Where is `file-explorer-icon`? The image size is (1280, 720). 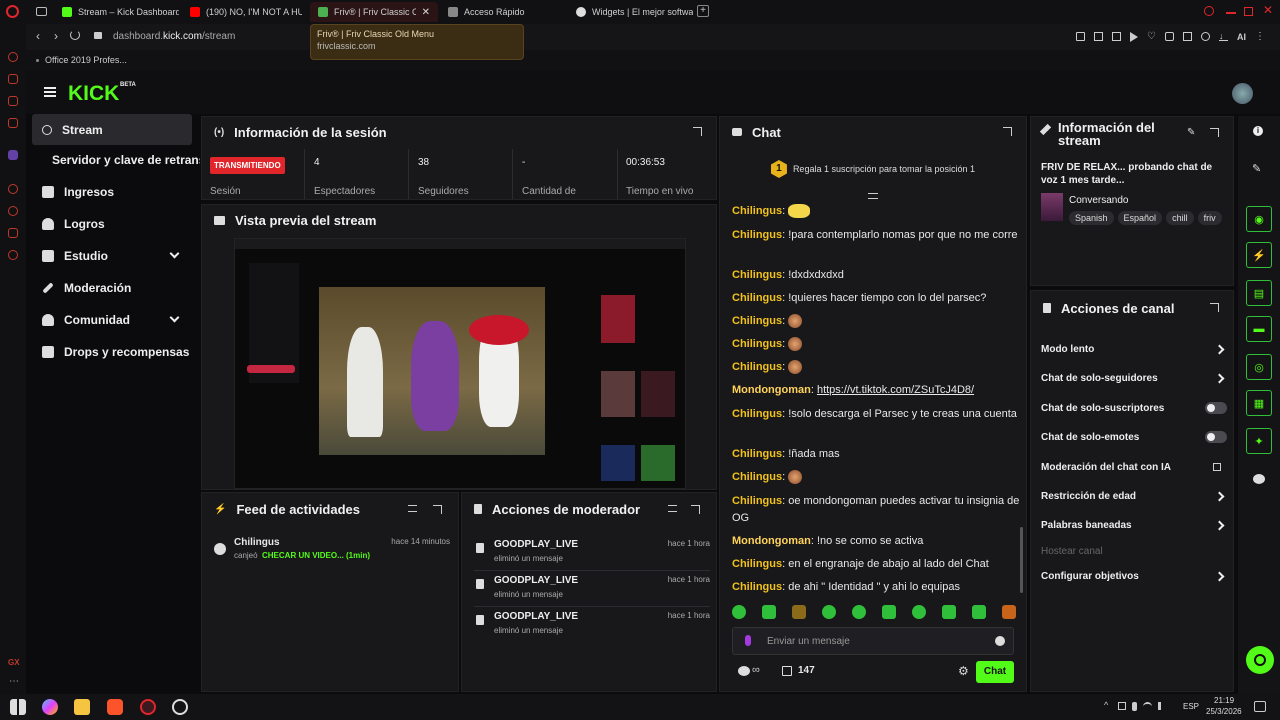
file-explorer-icon is located at coordinates (82, 707).